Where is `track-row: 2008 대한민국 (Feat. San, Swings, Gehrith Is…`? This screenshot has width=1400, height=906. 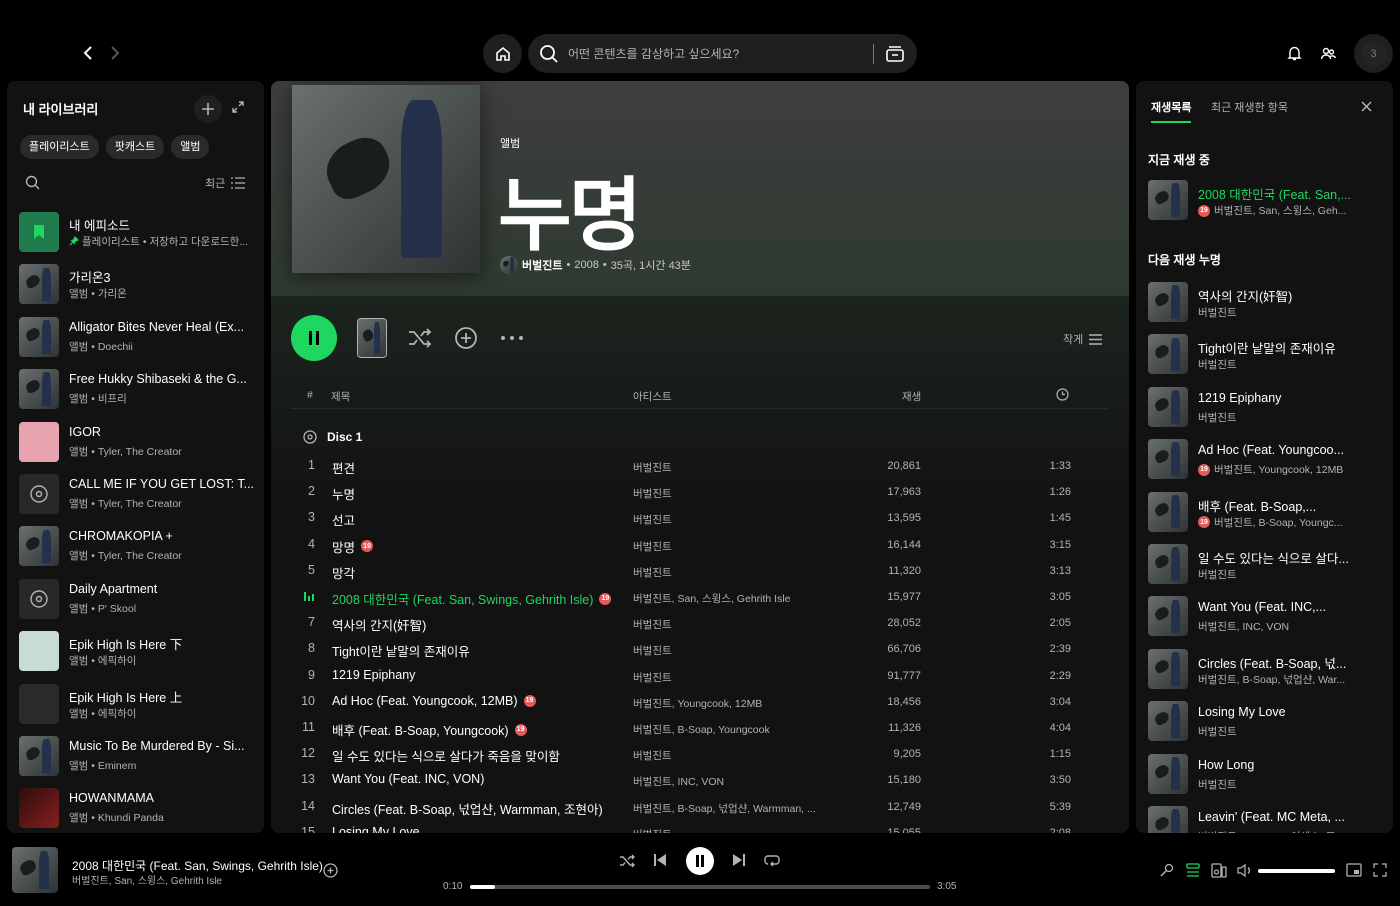
track-row: 2008 대한민국 (Feat. San, Swings, Gehrith Is… is located at coordinates (699, 597).